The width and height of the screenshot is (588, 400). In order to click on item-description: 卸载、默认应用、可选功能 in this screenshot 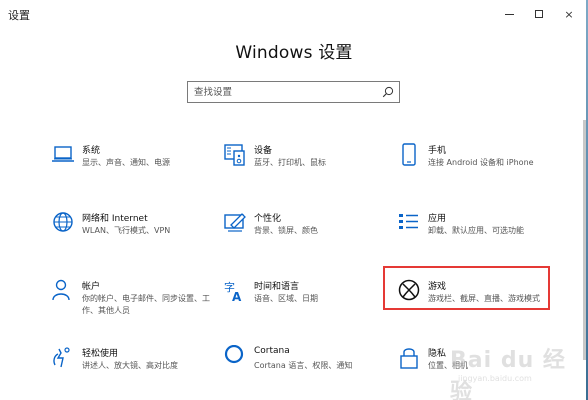, I will do `click(476, 230)`.